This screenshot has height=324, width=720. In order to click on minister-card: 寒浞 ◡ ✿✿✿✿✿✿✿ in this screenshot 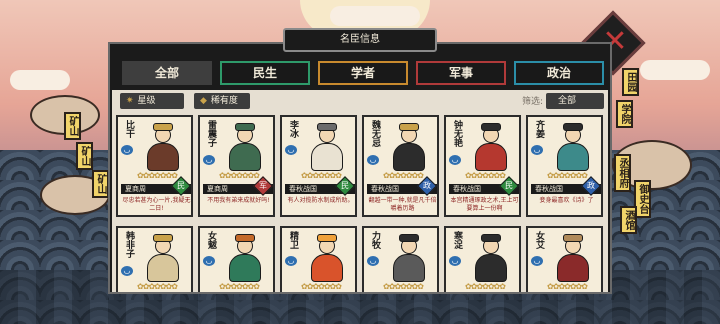, I will do `click(482, 259)`.